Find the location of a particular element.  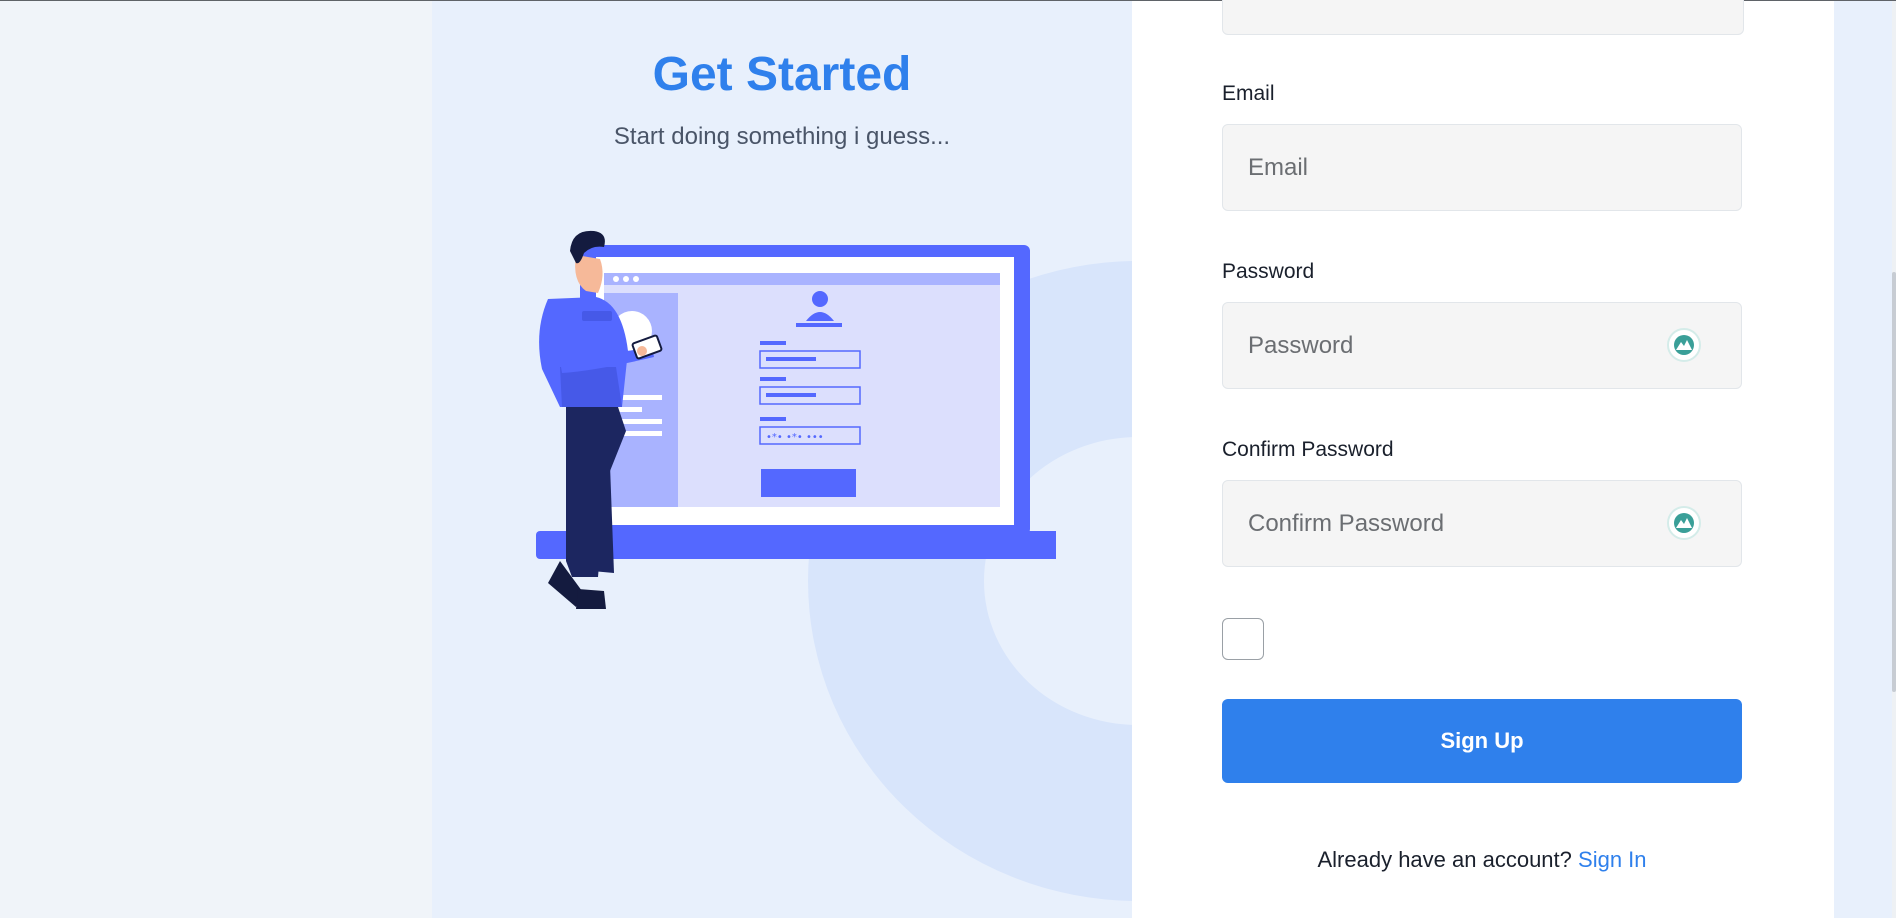

email-label: Email is located at coordinates (1248, 93).